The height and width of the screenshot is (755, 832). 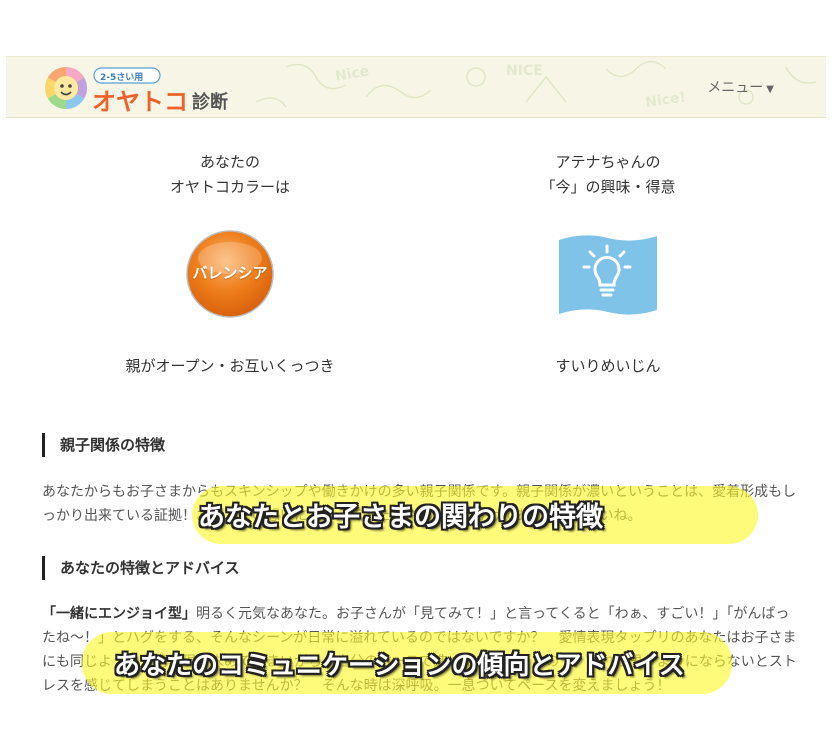 What do you see at coordinates (229, 187) in the screenshot?
I see `oyatoko-color-title-line2: オヤトコカラーは` at bounding box center [229, 187].